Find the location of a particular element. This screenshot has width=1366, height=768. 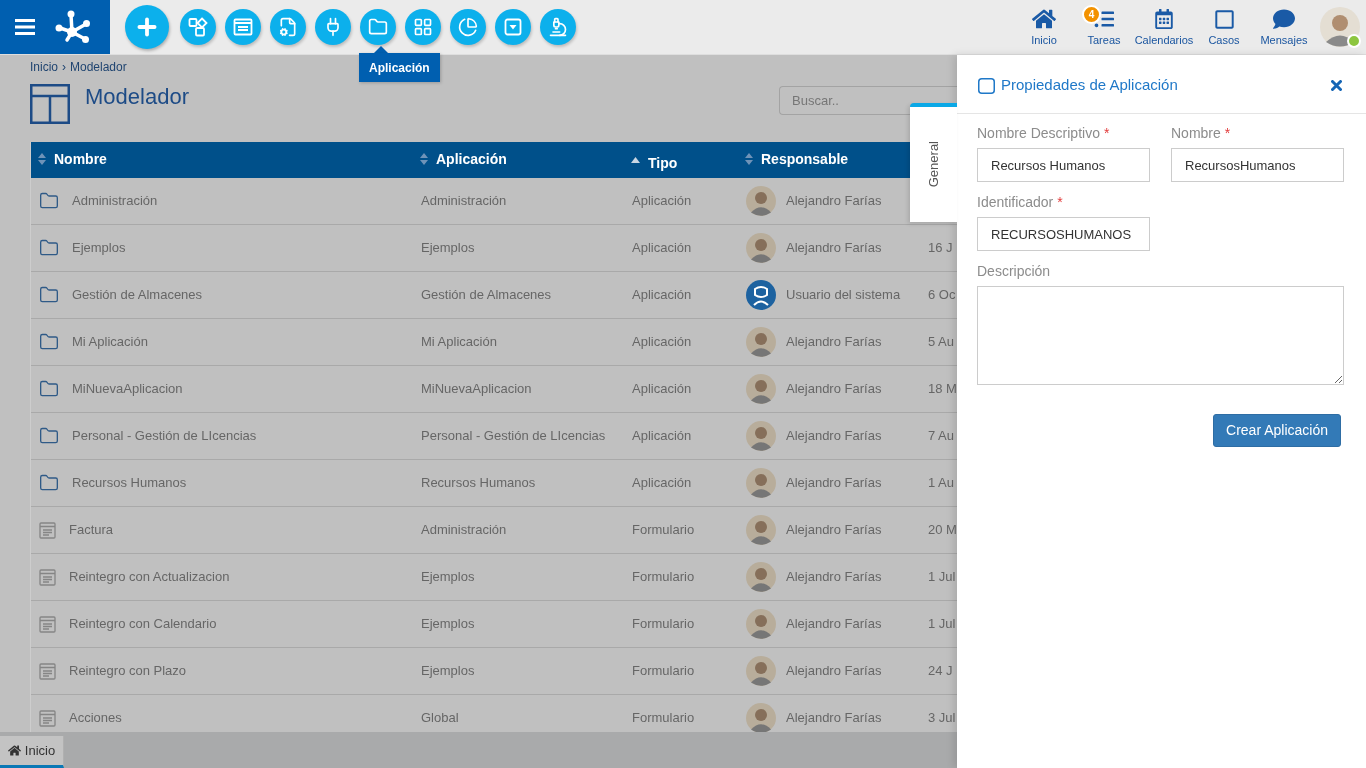

item-name: Acciones is located at coordinates (95, 718).